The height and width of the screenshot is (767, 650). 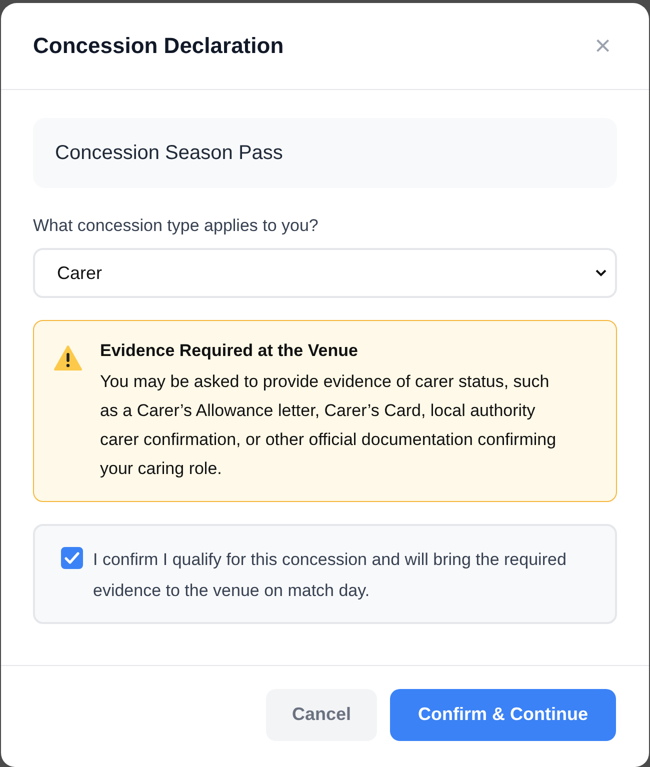 I want to click on confirm-label: I confirm I qualify for this concession and will bring the required evidence to the venue on match day., so click(x=330, y=575).